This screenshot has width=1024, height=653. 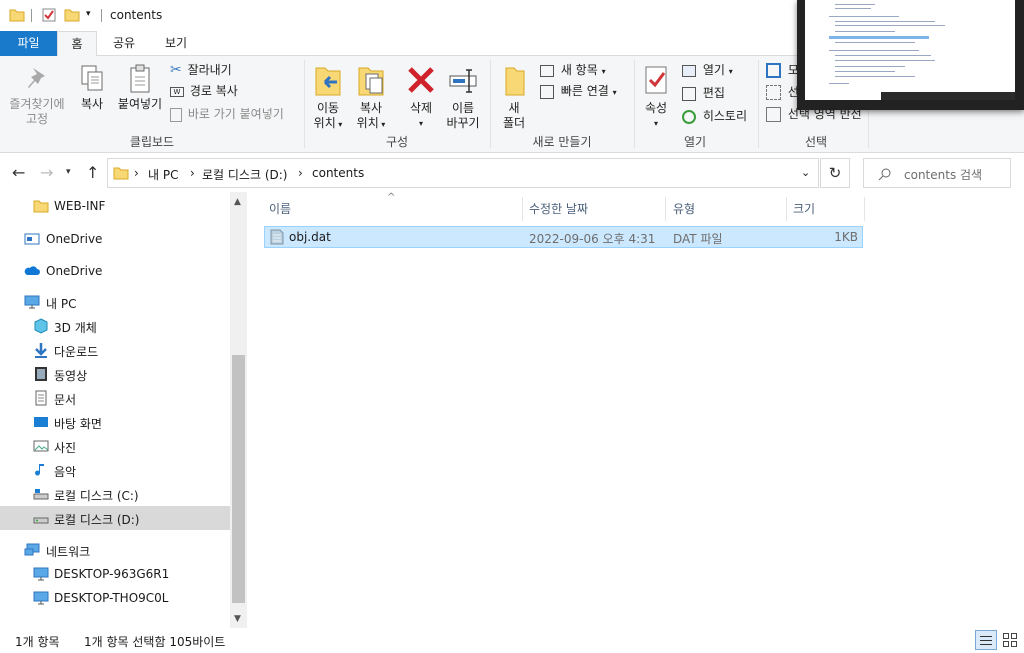 What do you see at coordinates (773, 70) in the screenshot?
I see `select-all-icon` at bounding box center [773, 70].